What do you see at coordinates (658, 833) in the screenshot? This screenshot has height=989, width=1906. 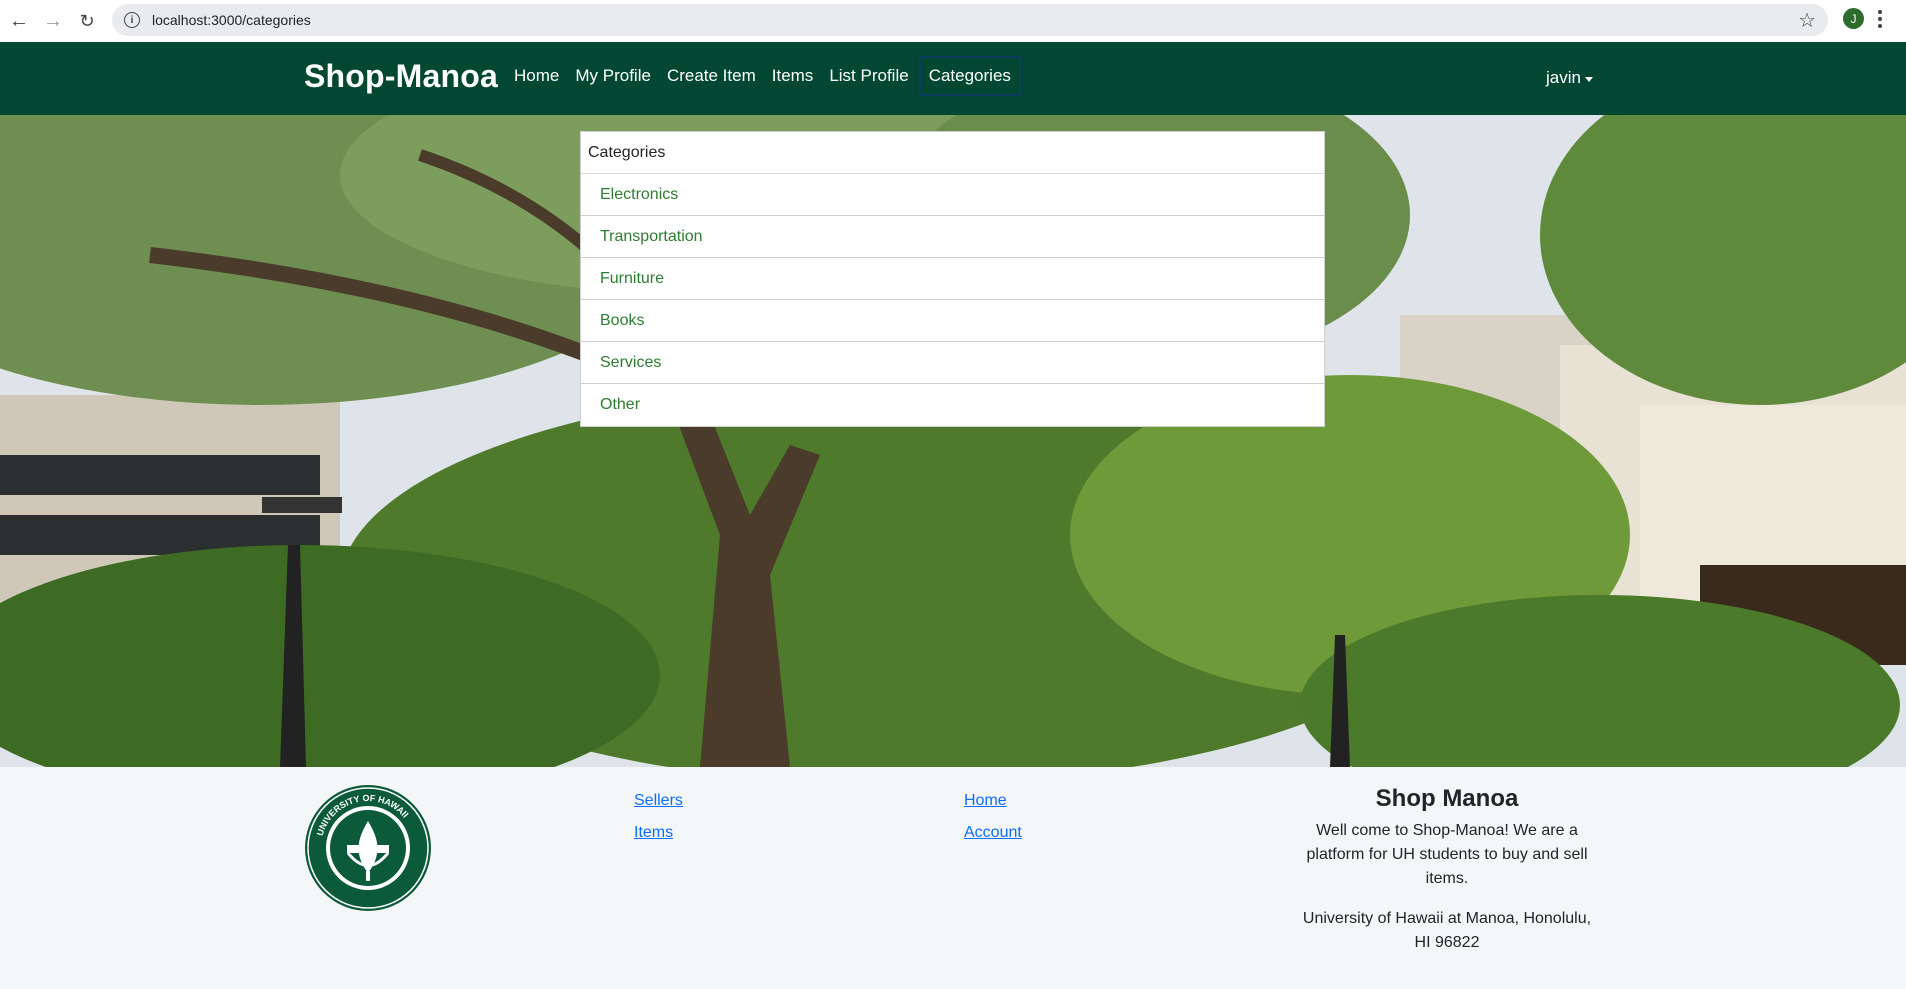 I see `footer-link-items: Items` at bounding box center [658, 833].